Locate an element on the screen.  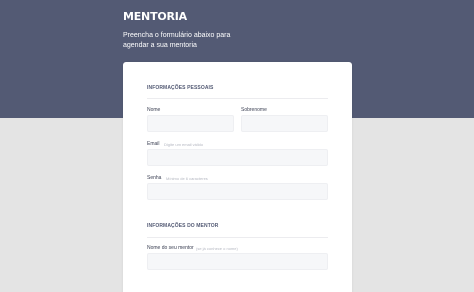
mentor-name-label: Nome do seu mentor is located at coordinates (170, 248).